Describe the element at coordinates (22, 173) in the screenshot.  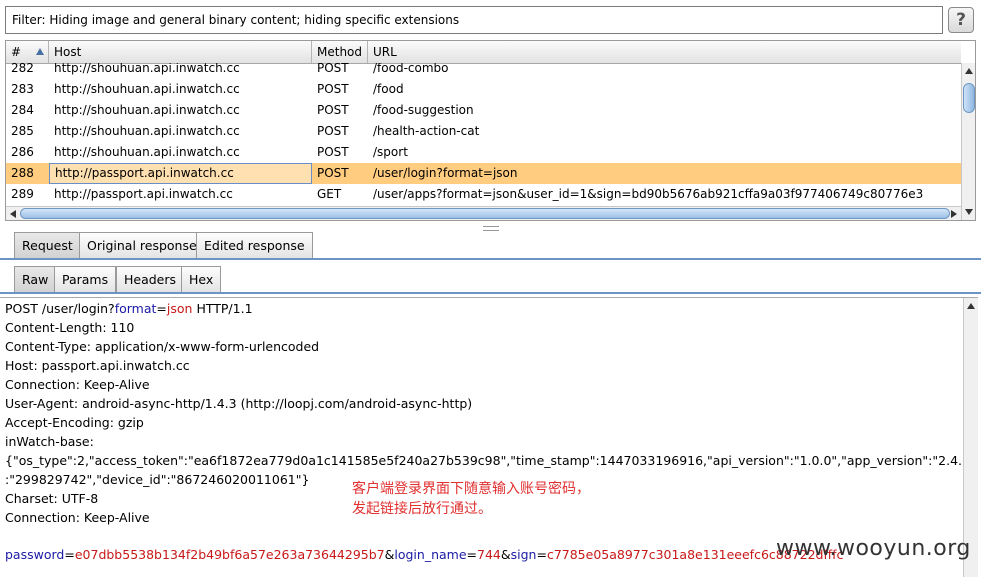
I see `row-number: 288` at that location.